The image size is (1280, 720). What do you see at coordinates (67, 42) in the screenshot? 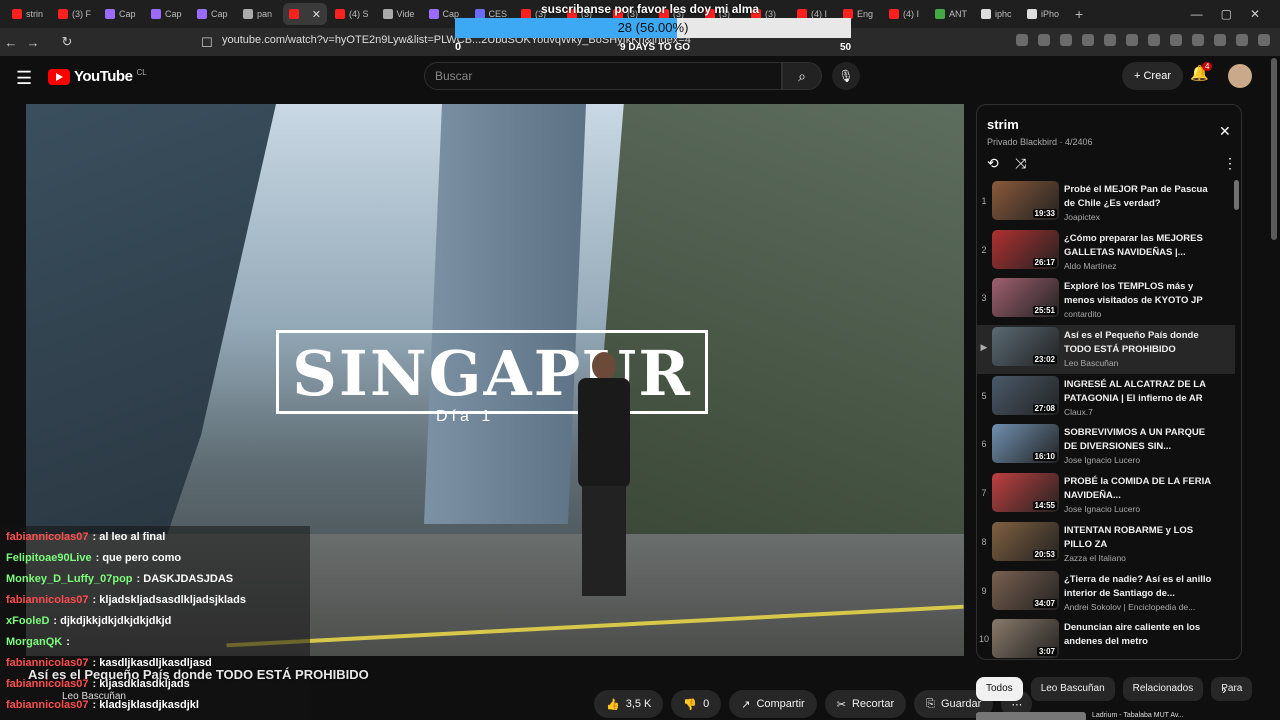
I see `reload-icon: ↻` at bounding box center [67, 42].